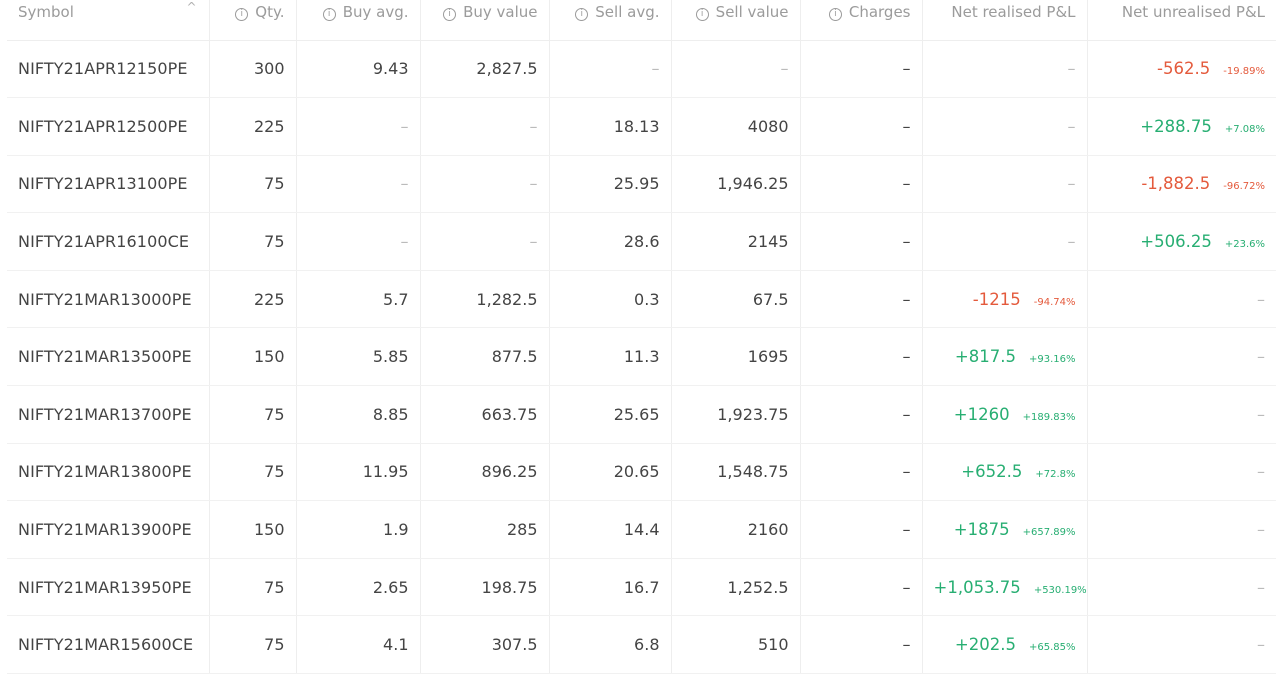 The height and width of the screenshot is (674, 1280). What do you see at coordinates (108, 587) in the screenshot?
I see `symbol-cell: NIFTY21MAR13950PE` at bounding box center [108, 587].